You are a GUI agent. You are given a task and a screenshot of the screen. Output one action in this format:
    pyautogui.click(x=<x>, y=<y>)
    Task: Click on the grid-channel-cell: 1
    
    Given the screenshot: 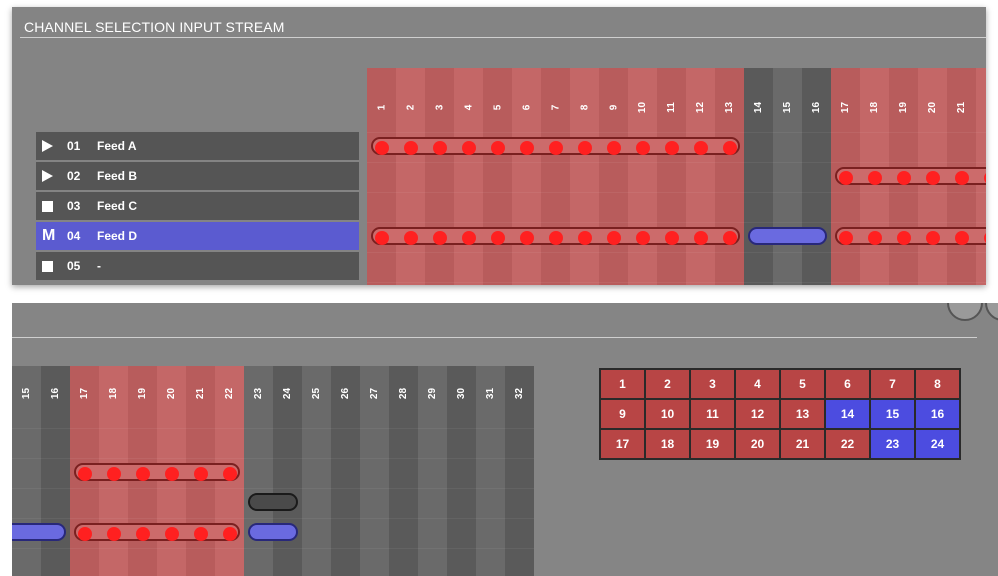 What is the action you would take?
    pyautogui.click(x=622, y=384)
    